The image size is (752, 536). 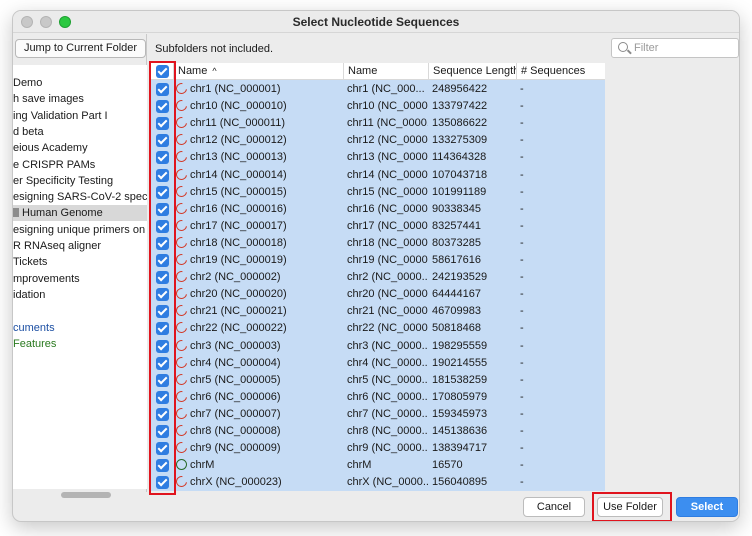 I want to click on folder-tree-item: Demo, so click(x=80, y=83).